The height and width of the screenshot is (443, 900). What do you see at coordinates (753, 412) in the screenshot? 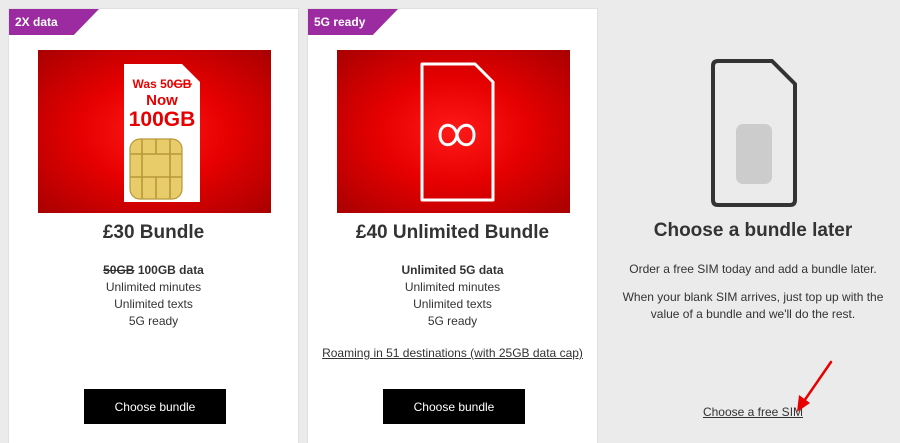
I see `free-sim-wrap: Choose a free SIM` at bounding box center [753, 412].